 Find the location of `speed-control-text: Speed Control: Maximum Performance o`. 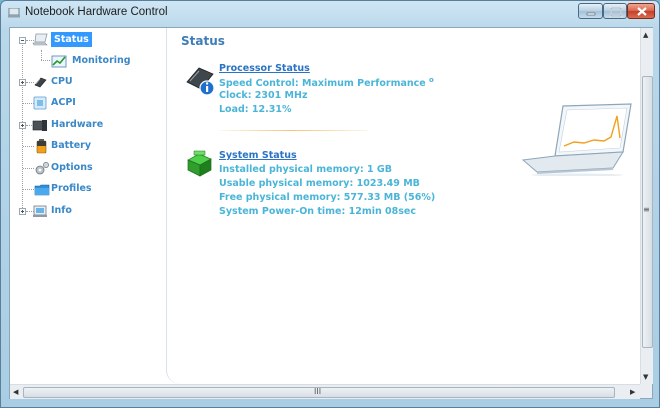

speed-control-text: Speed Control: Maximum Performance o is located at coordinates (326, 82).